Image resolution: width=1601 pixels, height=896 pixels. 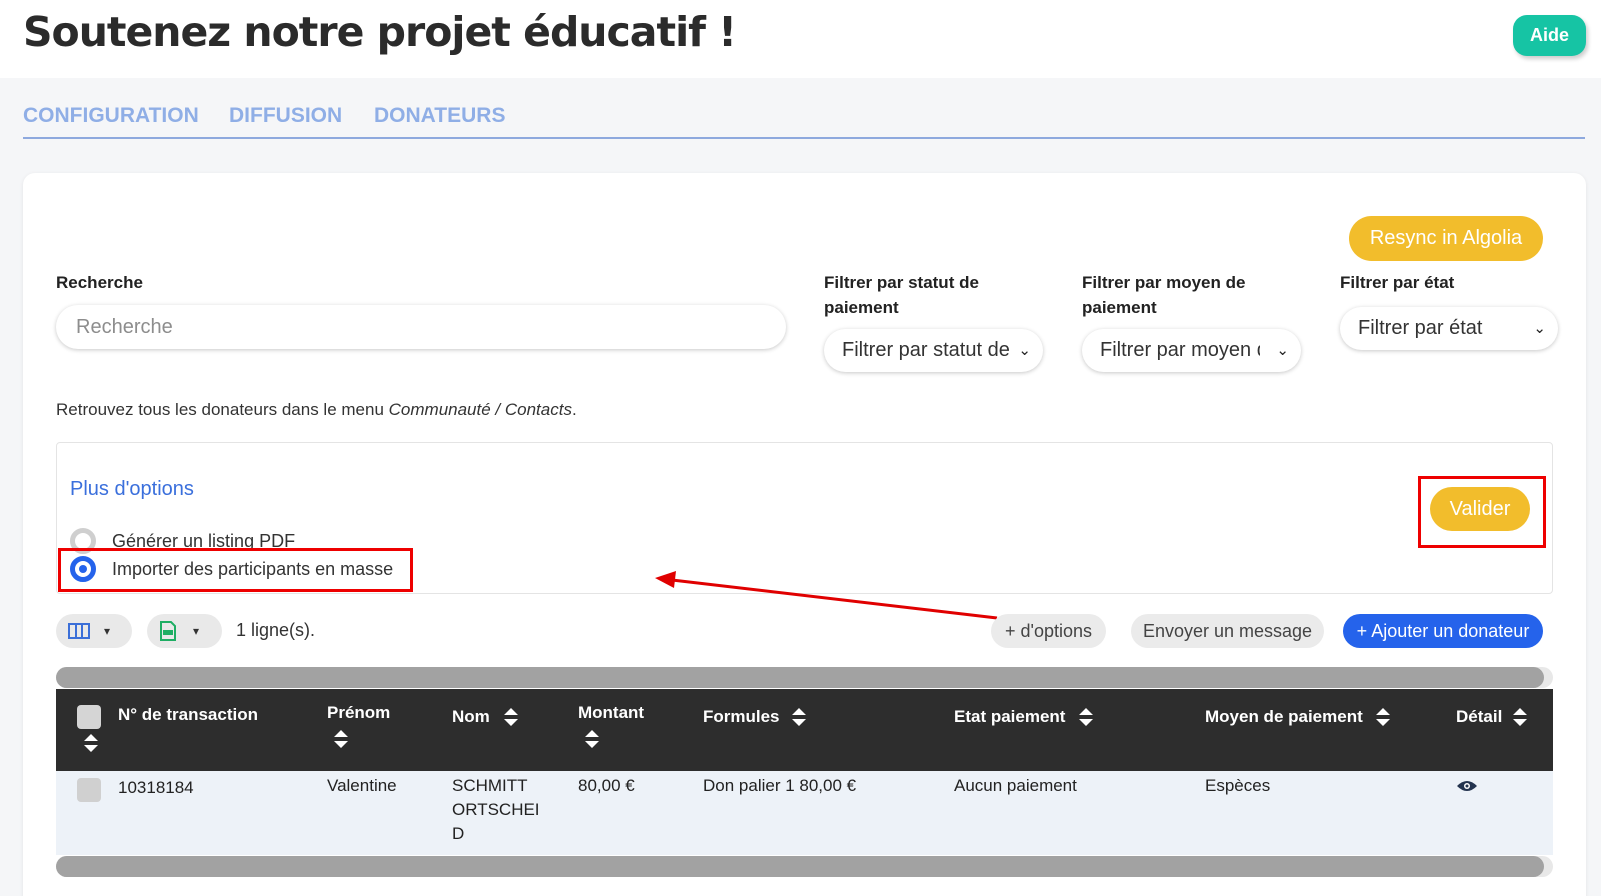 I want to click on column-header-payment-state: Etat paiement, so click(x=1009, y=717).